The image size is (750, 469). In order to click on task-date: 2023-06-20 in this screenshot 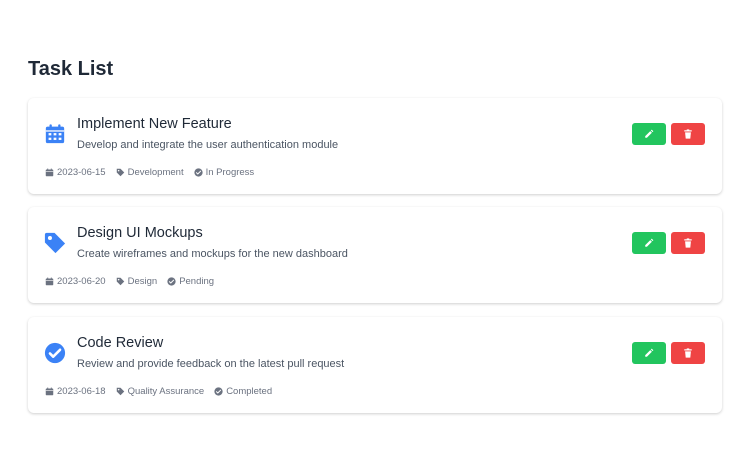, I will do `click(75, 281)`.